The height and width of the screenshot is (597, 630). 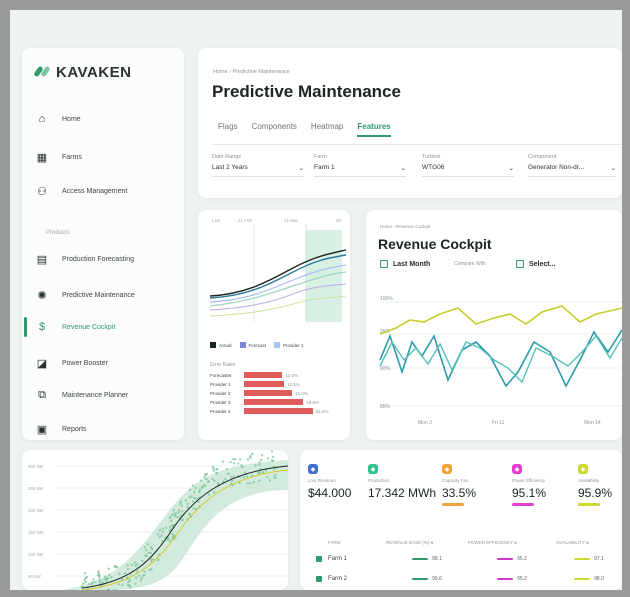 What do you see at coordinates (258, 170) in the screenshot?
I see `filter-select: Last 2 Years ⌄` at bounding box center [258, 170].